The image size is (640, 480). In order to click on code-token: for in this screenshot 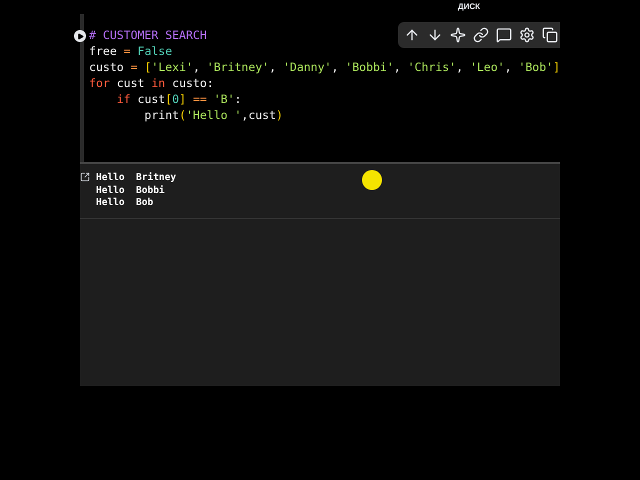, I will do `click(99, 83)`.